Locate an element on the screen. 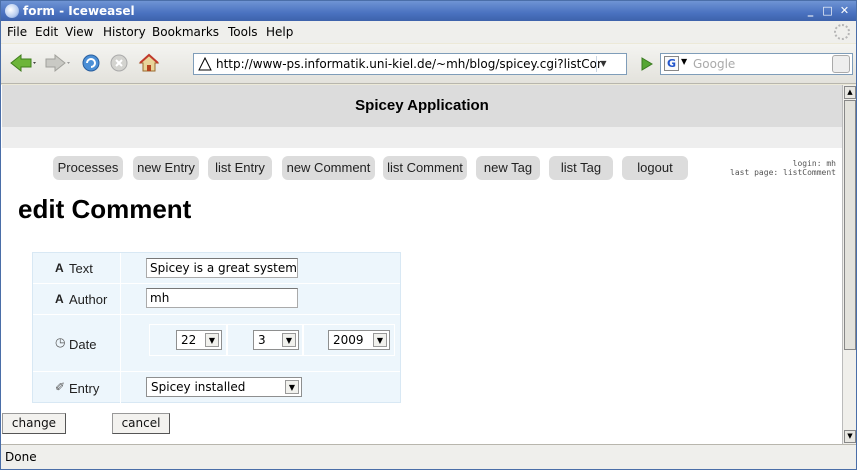 The image size is (857, 470). menu-view: View is located at coordinates (79, 32).